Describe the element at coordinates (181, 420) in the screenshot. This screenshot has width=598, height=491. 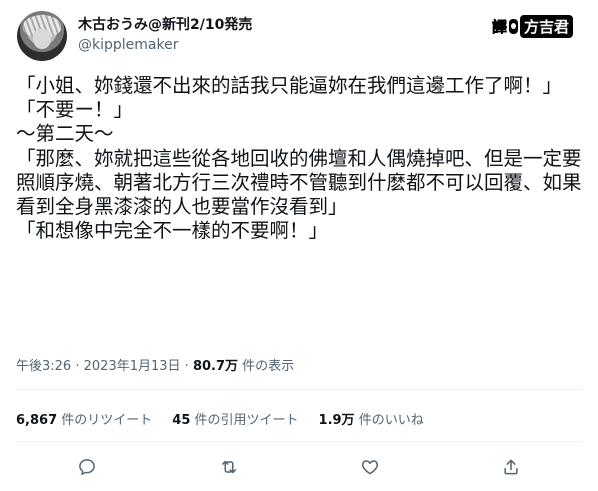
I see `quote-count: 45` at that location.